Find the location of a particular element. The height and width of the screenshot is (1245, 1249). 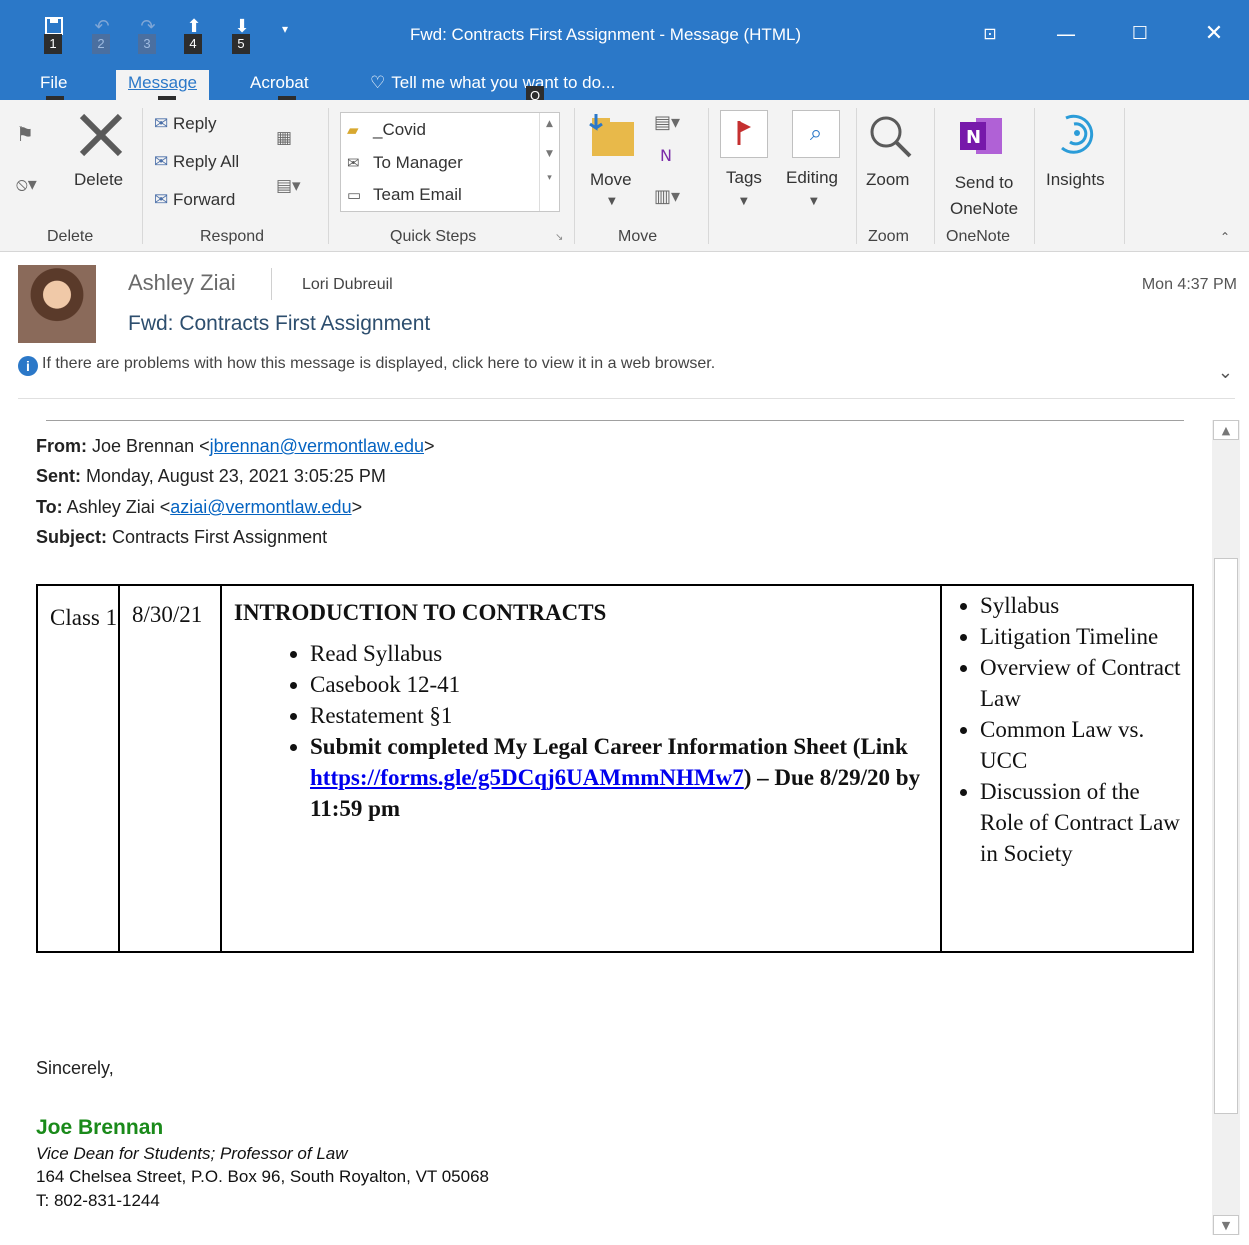

keytip: 4 is located at coordinates (193, 44).